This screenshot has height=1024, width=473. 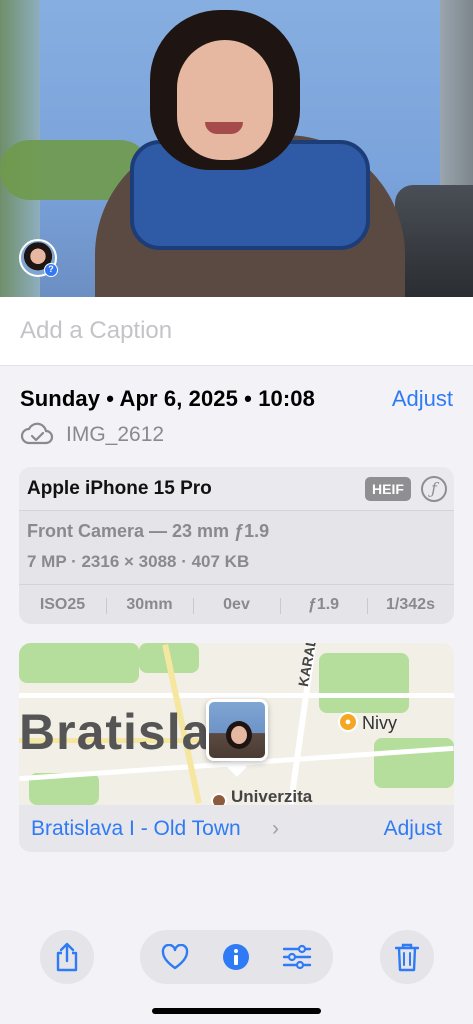 What do you see at coordinates (37, 433) in the screenshot?
I see `cloud-check-icon` at bounding box center [37, 433].